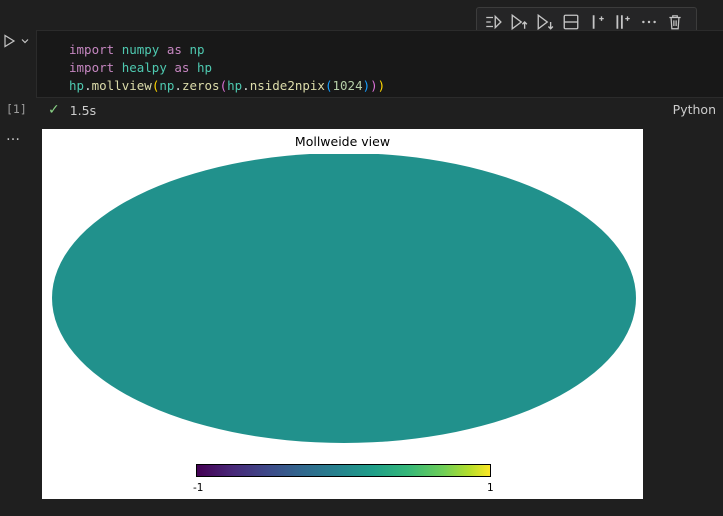 The height and width of the screenshot is (516, 723). Describe the element at coordinates (649, 22) in the screenshot. I see `more-icon` at that location.